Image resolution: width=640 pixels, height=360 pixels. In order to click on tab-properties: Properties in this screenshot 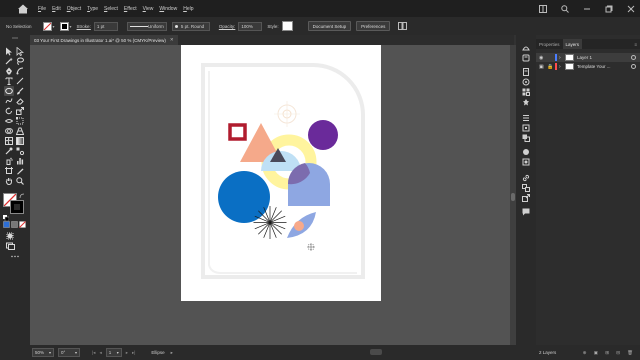, I will do `click(549, 44)`.